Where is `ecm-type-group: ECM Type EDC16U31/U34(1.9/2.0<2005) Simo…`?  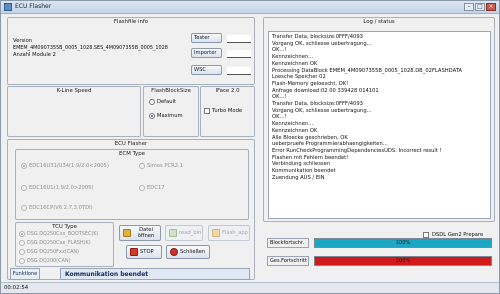
ecm-type-group: ECM Type EDC16U31/U34(1.9/2.0<2005) Simo… is located at coordinates (132, 184).